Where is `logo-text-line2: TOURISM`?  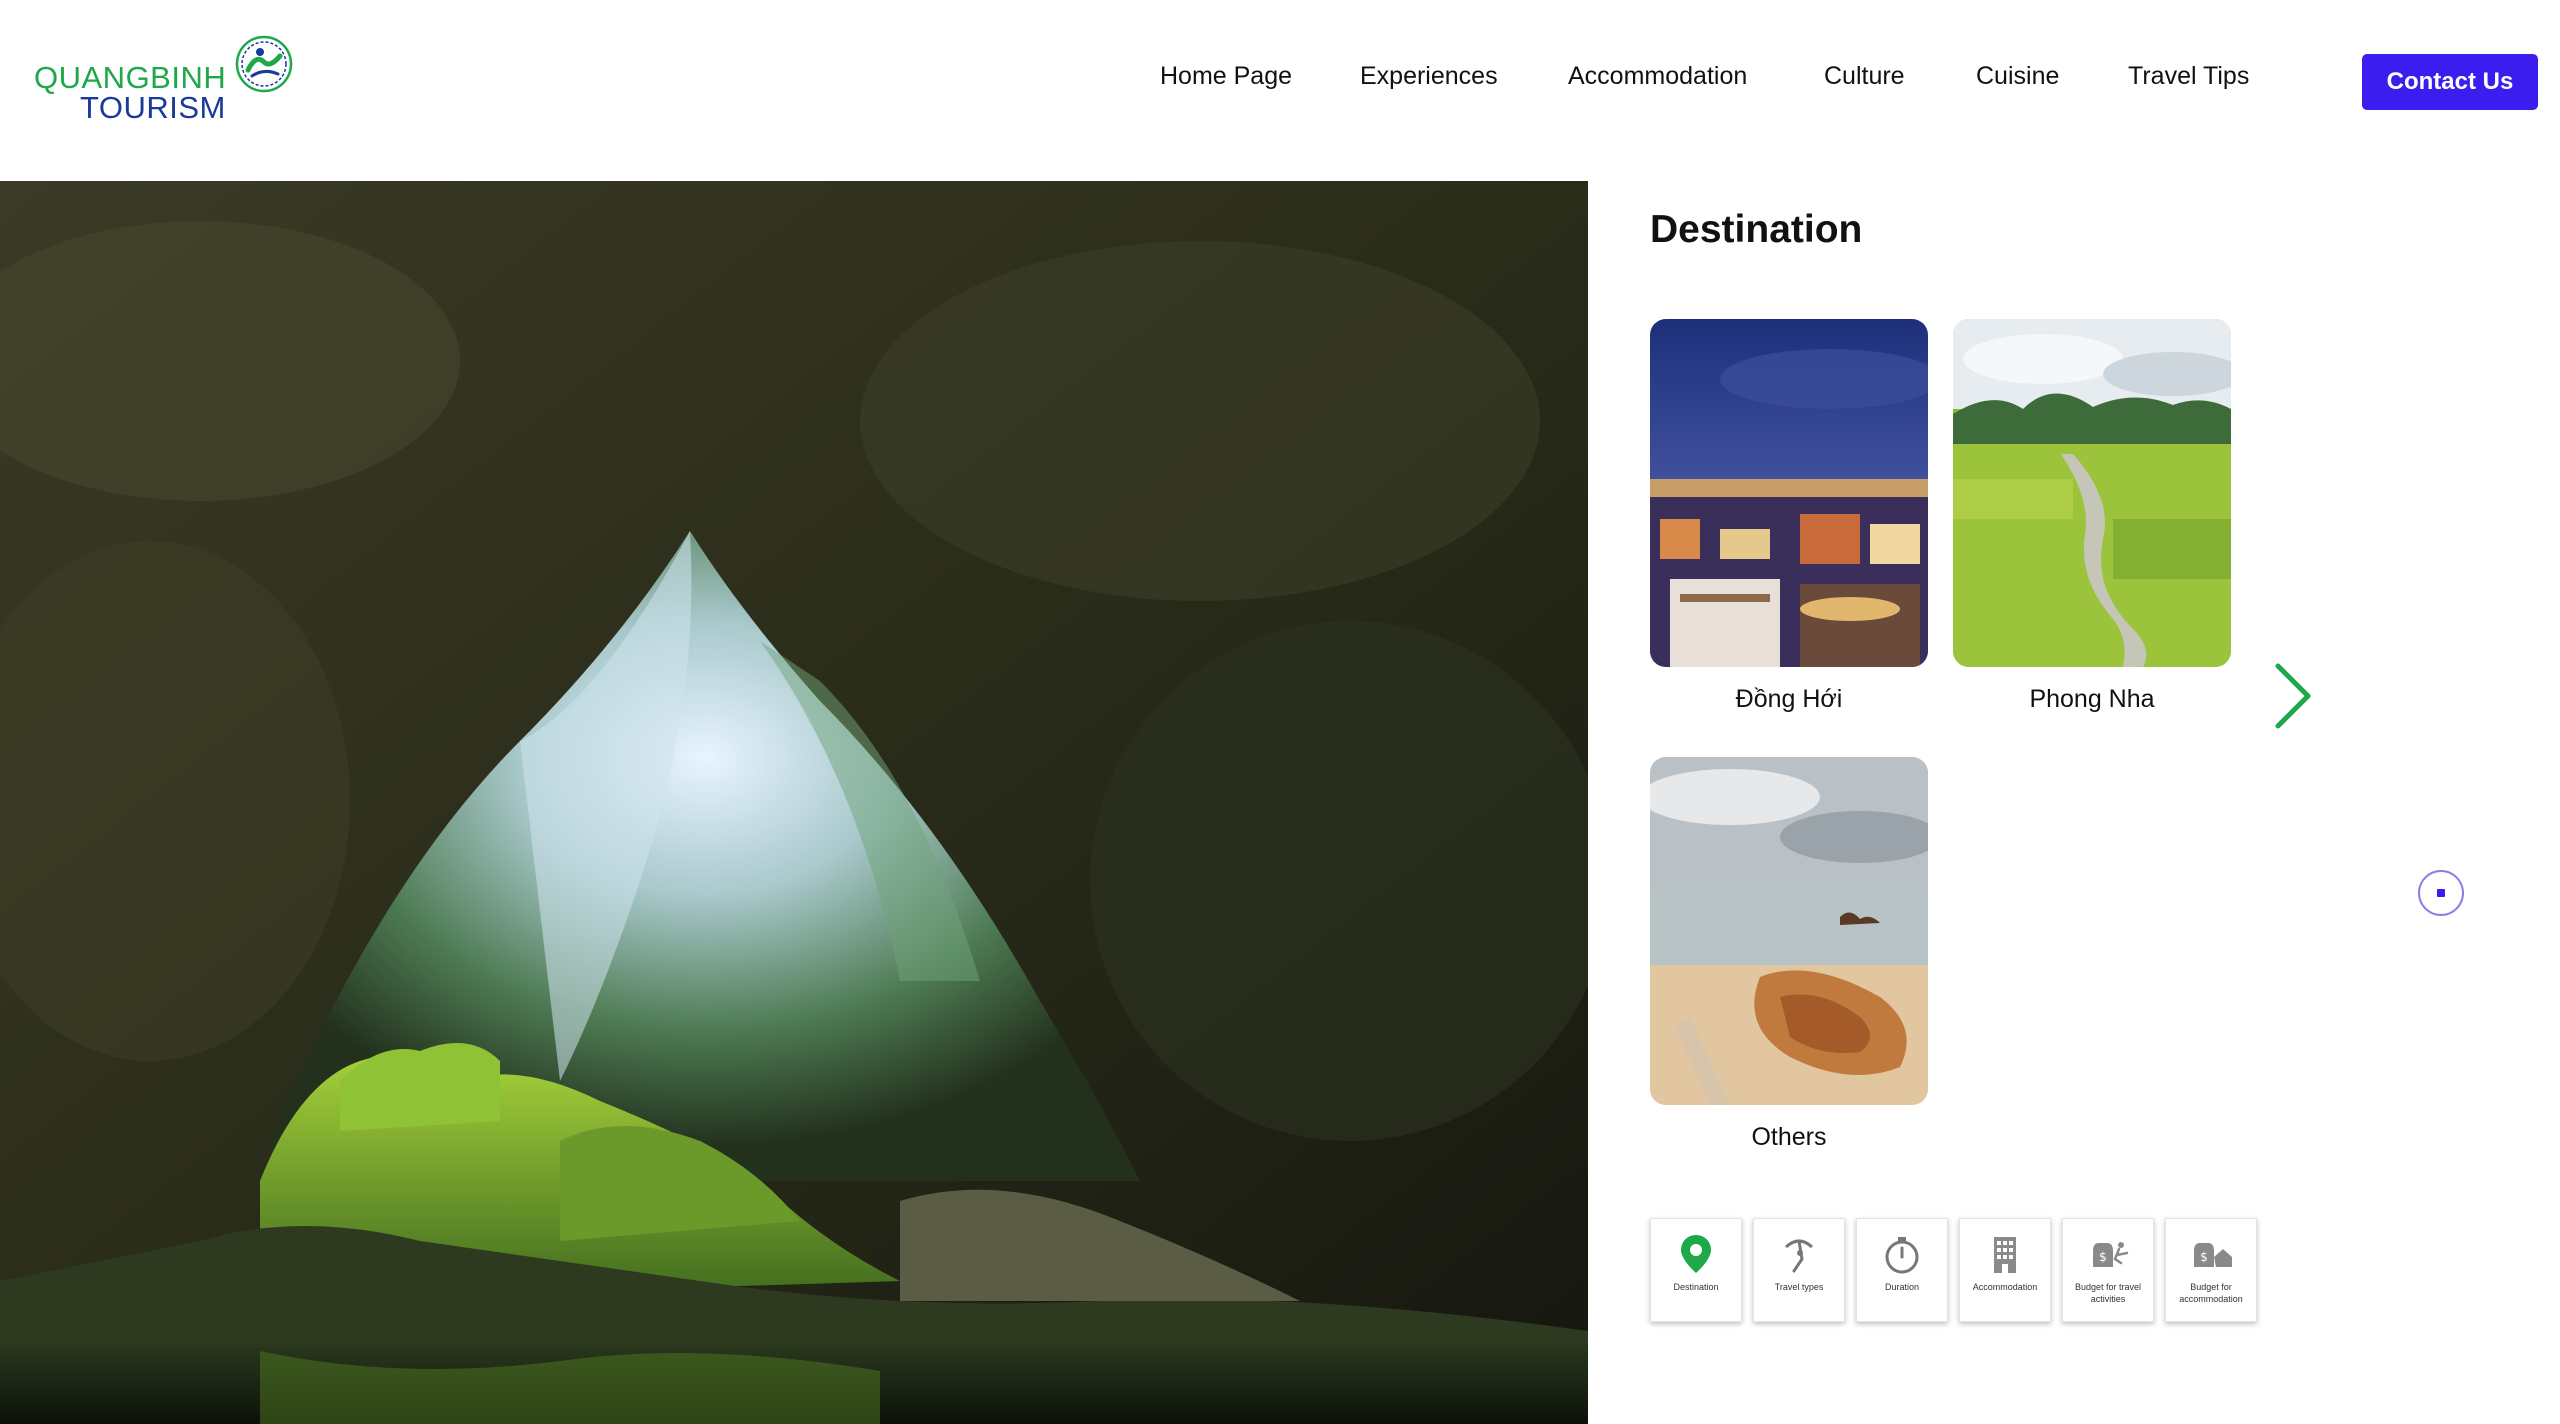 logo-text-line2: TOURISM is located at coordinates (153, 107).